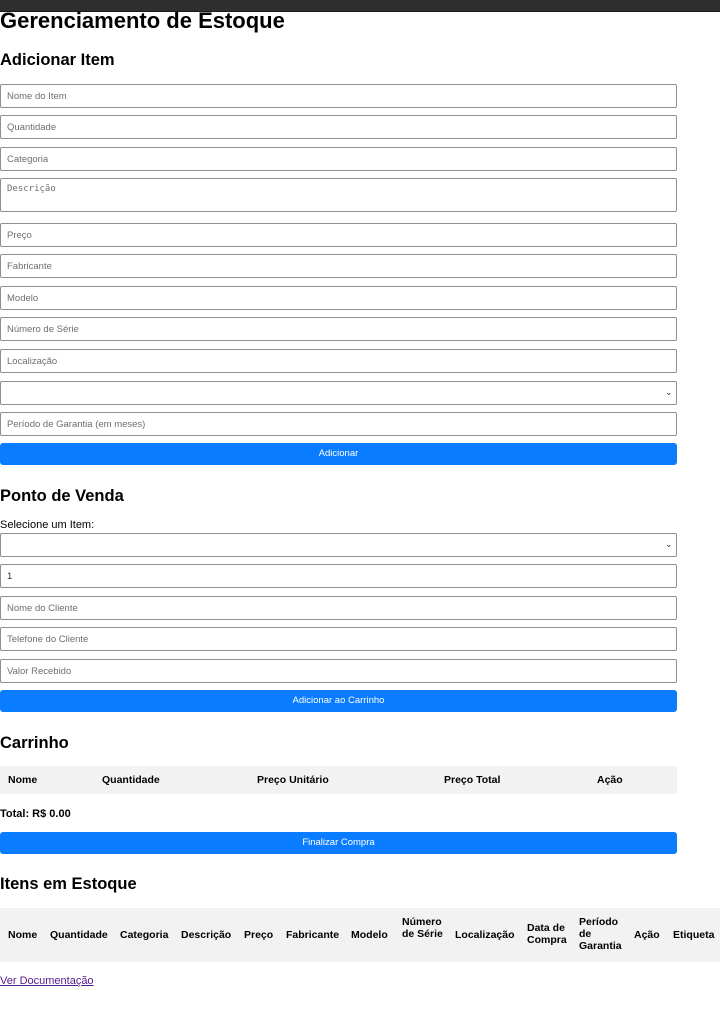  I want to click on stock-col-categoria: Categoria, so click(144, 935).